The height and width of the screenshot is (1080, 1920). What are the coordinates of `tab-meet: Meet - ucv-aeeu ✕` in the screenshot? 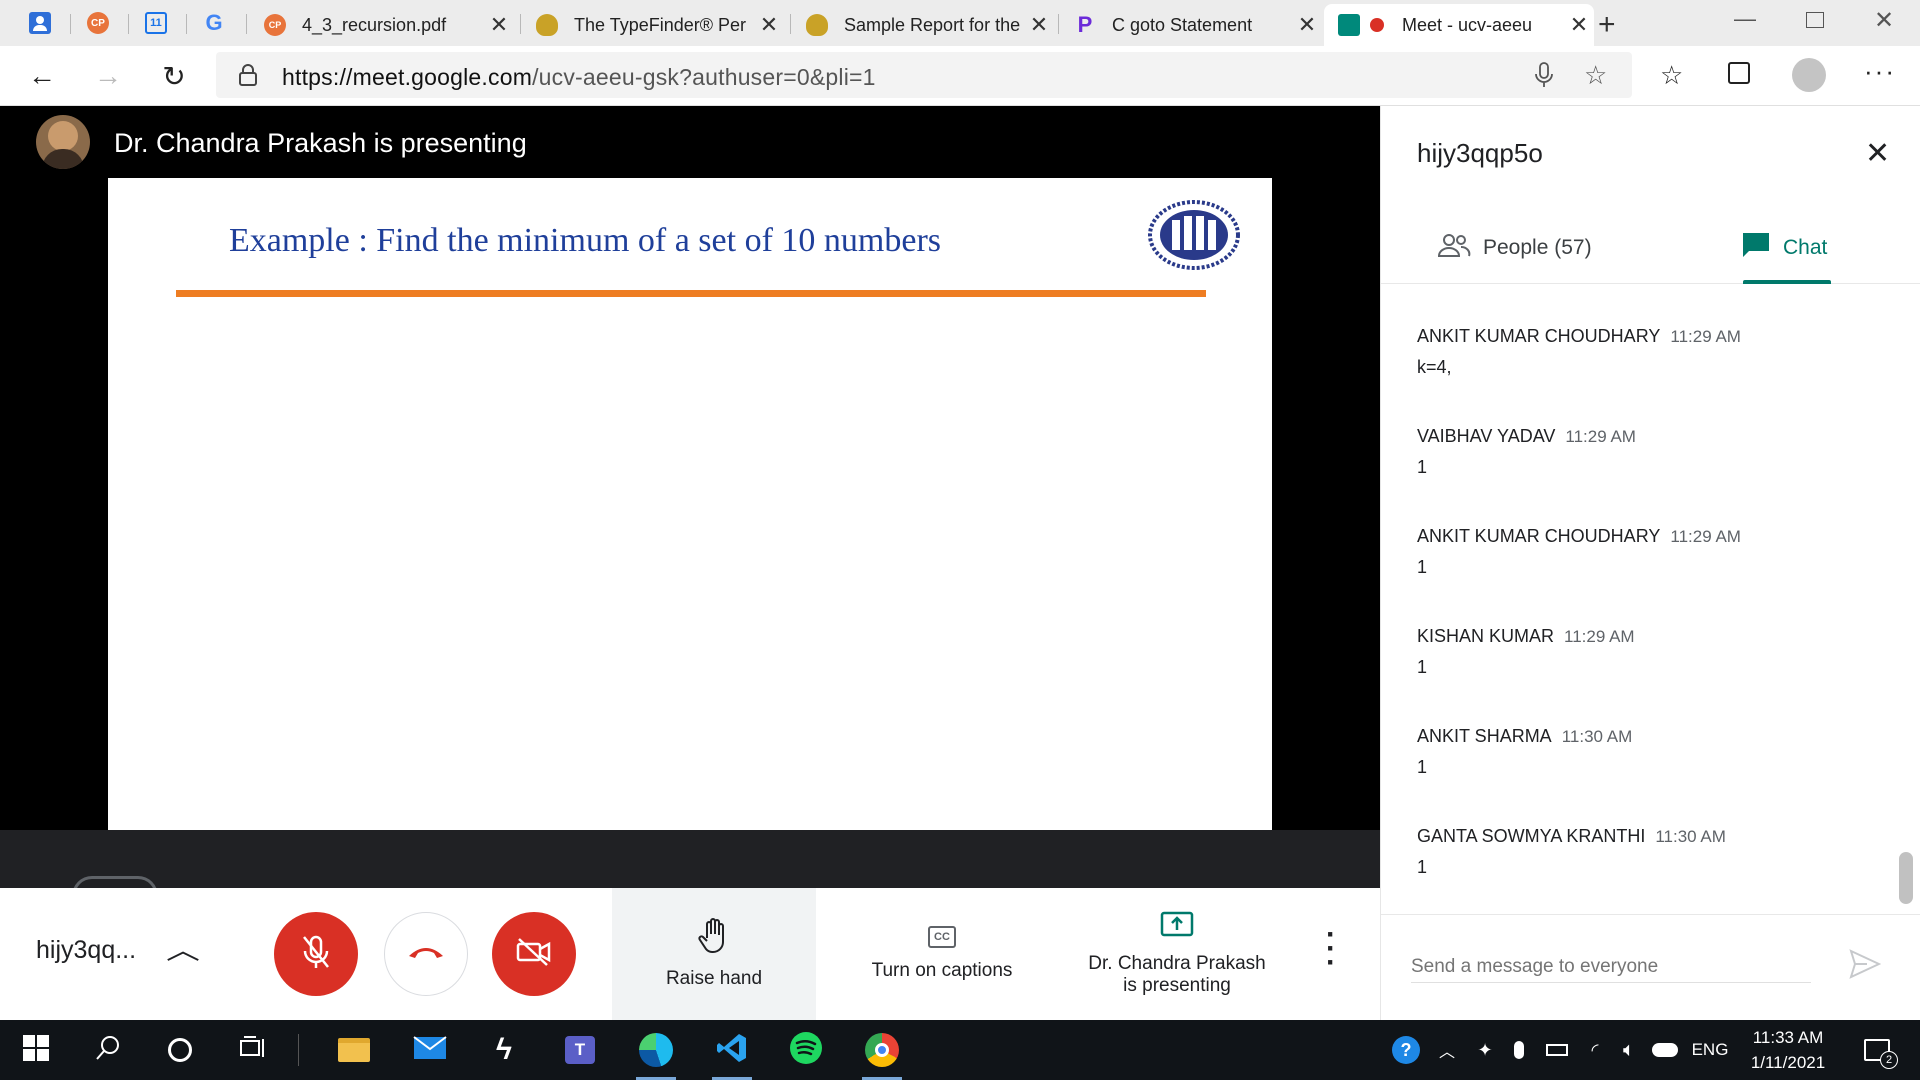 It's located at (1459, 25).